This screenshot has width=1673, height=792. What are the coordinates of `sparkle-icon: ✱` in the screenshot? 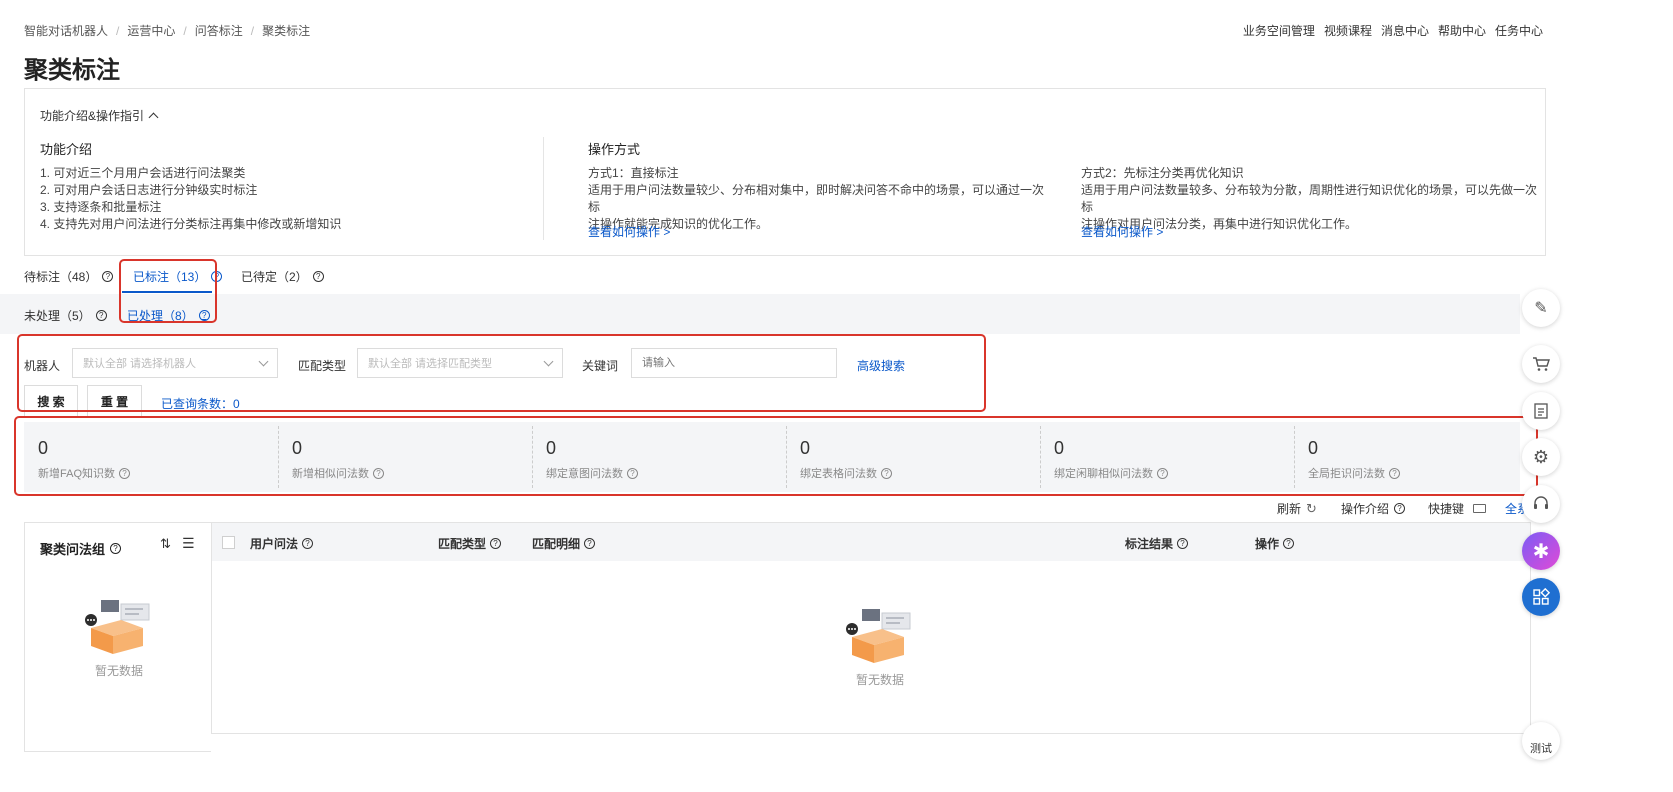 It's located at (1541, 551).